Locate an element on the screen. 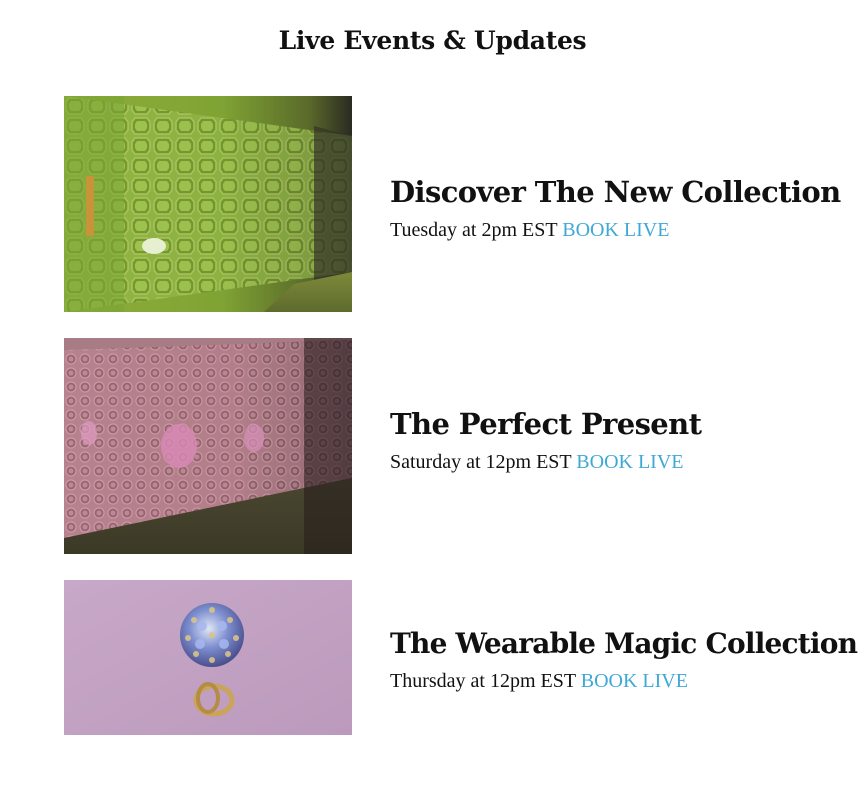 Image resolution: width=865 pixels, height=796 pixels. event-meta: Saturday at 12pm EST BOOK LIVE is located at coordinates (625, 462).